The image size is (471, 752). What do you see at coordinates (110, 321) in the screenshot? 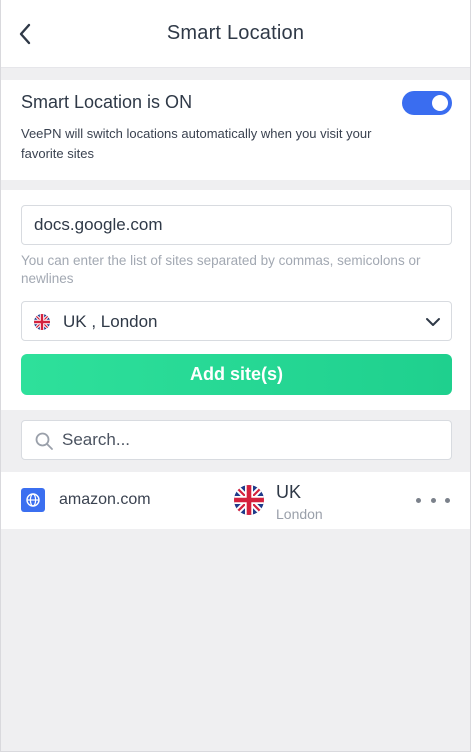
I see `location-select-value: UK , London` at bounding box center [110, 321].